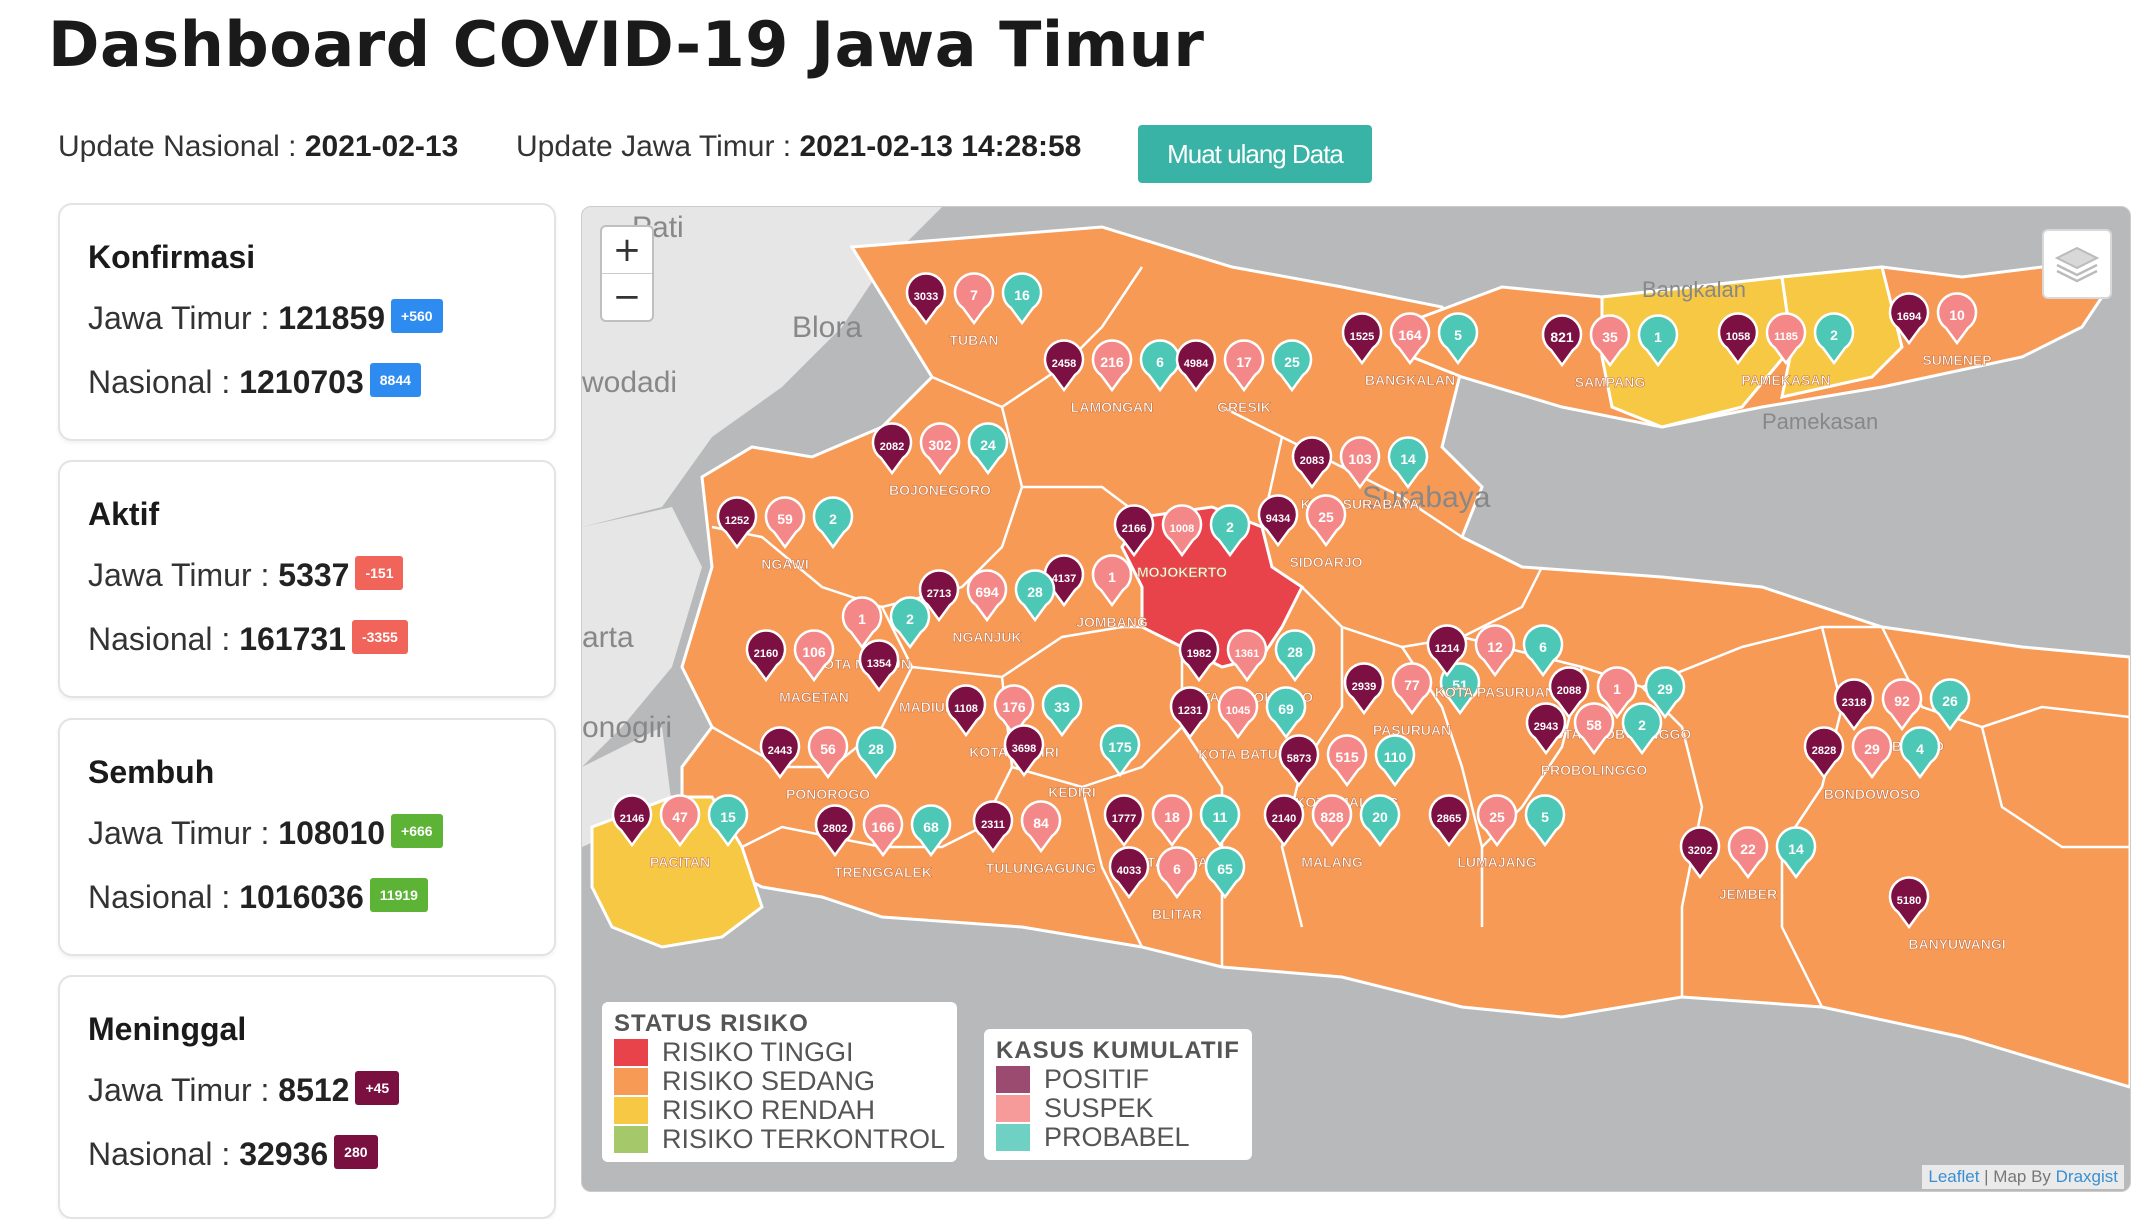  I want to click on region-label: TRENGGALEK, so click(883, 872).